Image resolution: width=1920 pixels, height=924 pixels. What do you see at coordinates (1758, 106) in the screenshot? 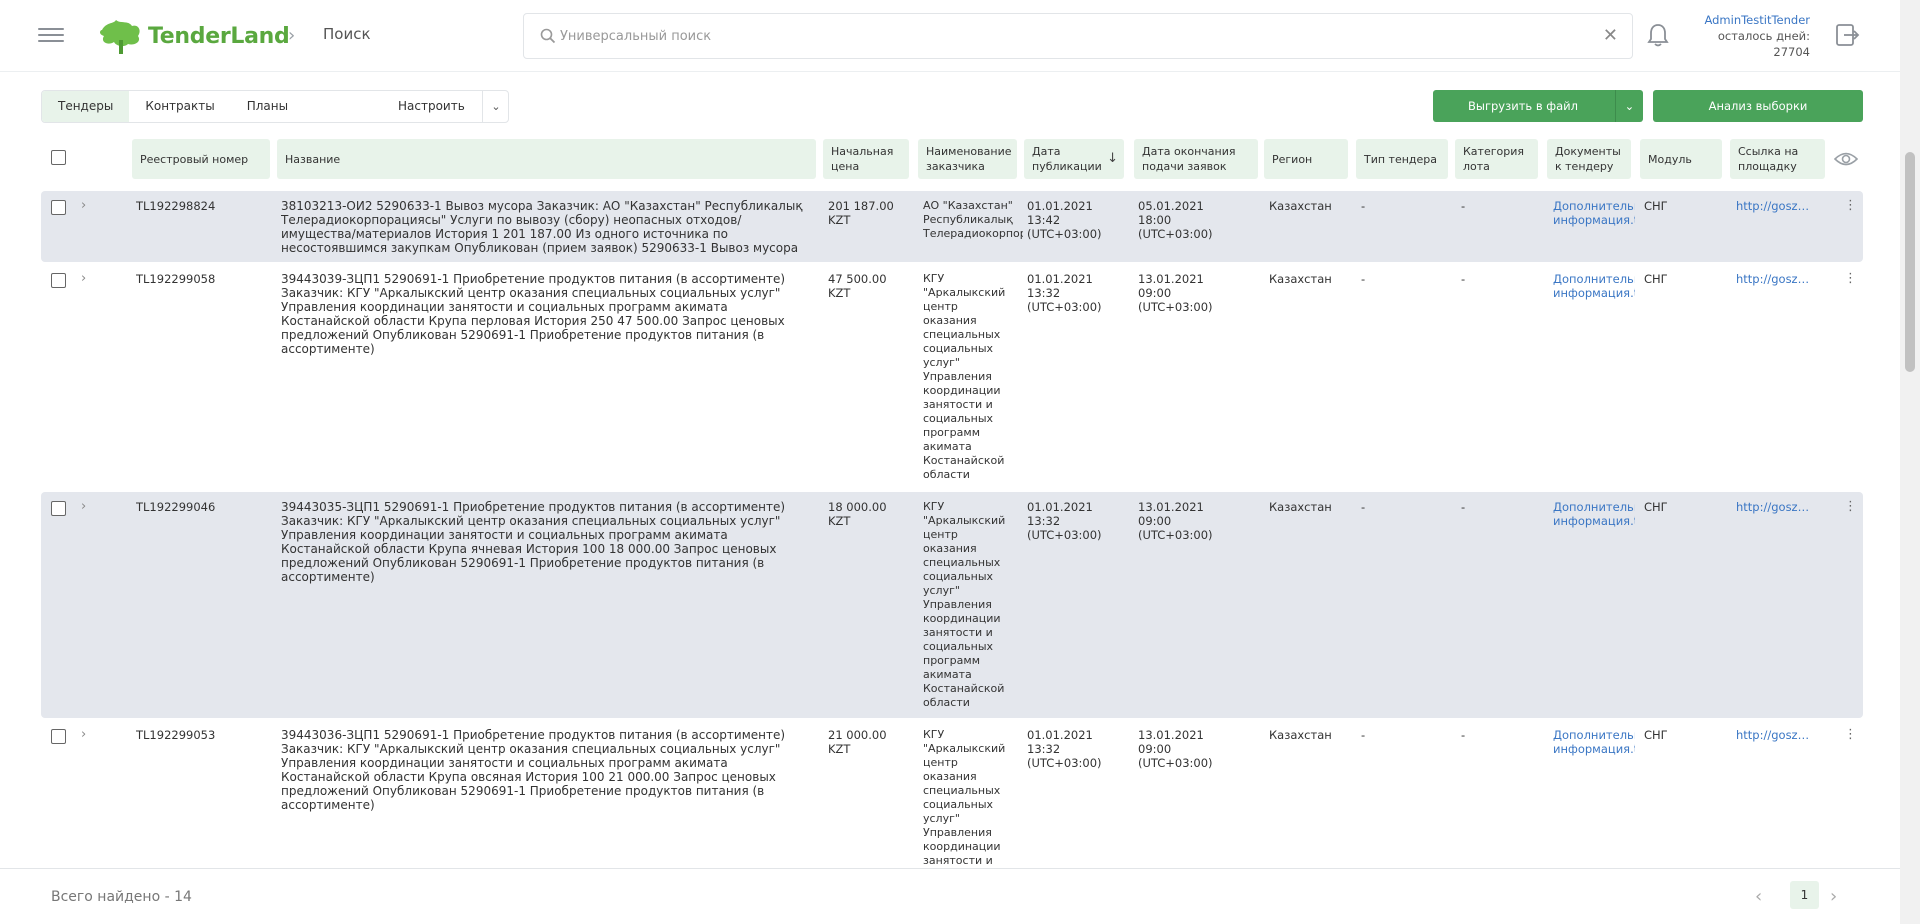
I see `analyze-button: Анализ выборки` at bounding box center [1758, 106].